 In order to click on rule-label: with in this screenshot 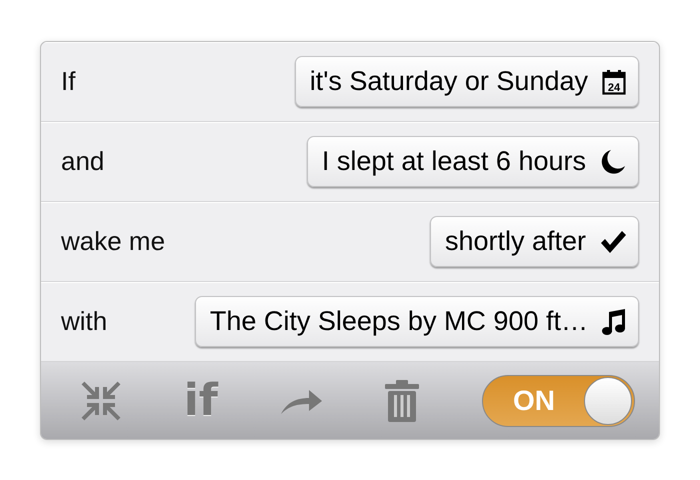, I will do `click(84, 321)`.